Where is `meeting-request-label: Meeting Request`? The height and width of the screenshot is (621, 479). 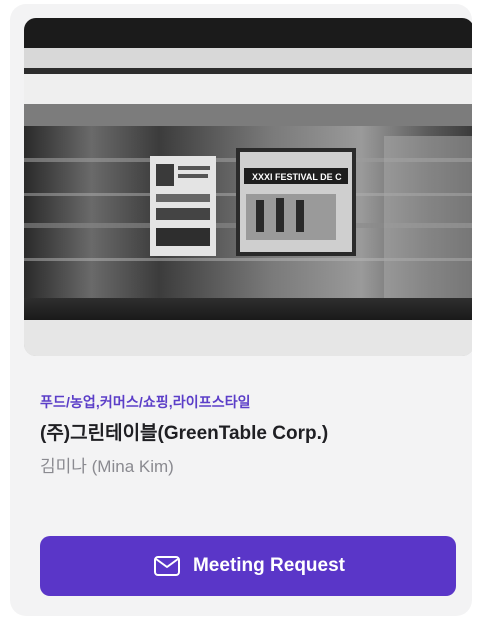
meeting-request-label: Meeting Request is located at coordinates (269, 565).